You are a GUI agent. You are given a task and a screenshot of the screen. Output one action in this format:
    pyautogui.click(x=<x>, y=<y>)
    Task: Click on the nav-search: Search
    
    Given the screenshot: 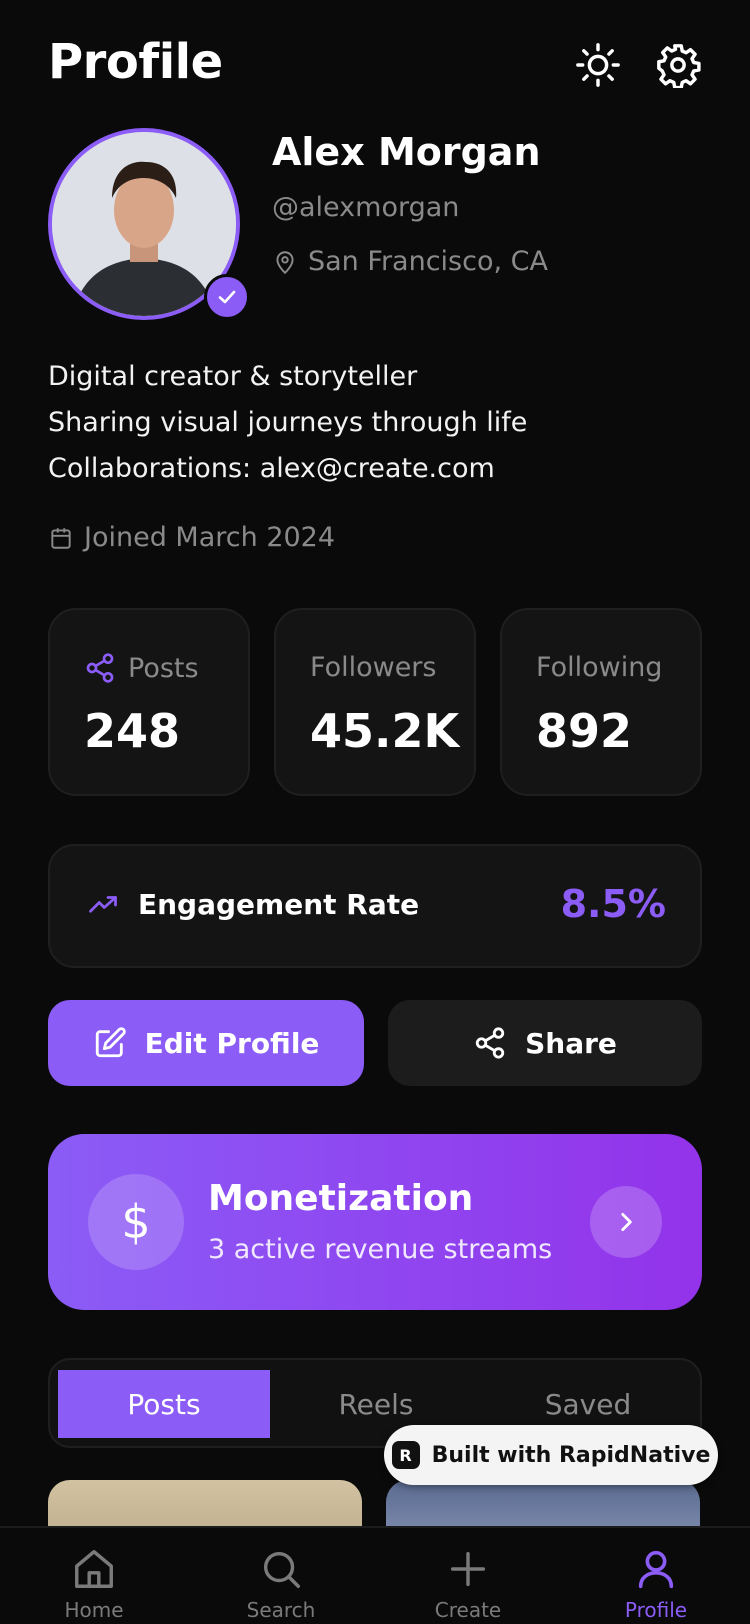 What is the action you would take?
    pyautogui.click(x=281, y=1584)
    